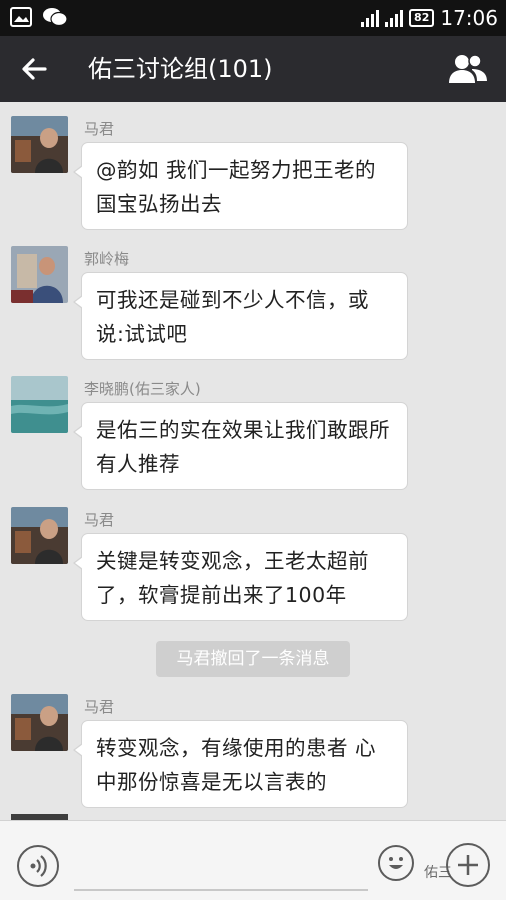 Image resolution: width=506 pixels, height=900 pixels. I want to click on sender-name: 李晓鹏(佑三家人), so click(142, 389).